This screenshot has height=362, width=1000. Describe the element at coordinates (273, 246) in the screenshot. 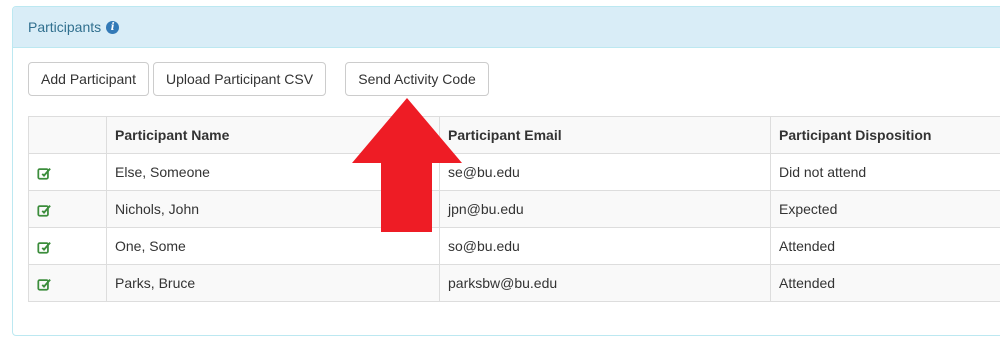

I see `participant-name: One, Some` at that location.